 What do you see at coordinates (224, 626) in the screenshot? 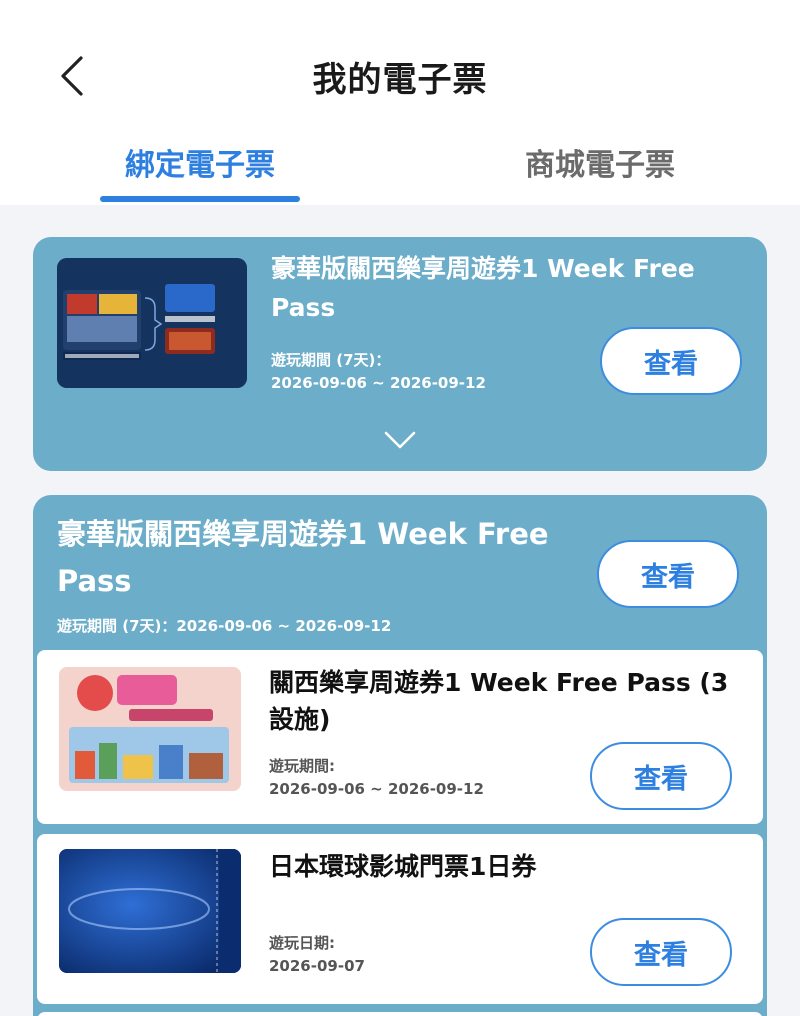
I see `period-text: 遊玩期間 (7天)：2026-09-06 ~ 2026-09-12` at bounding box center [224, 626].